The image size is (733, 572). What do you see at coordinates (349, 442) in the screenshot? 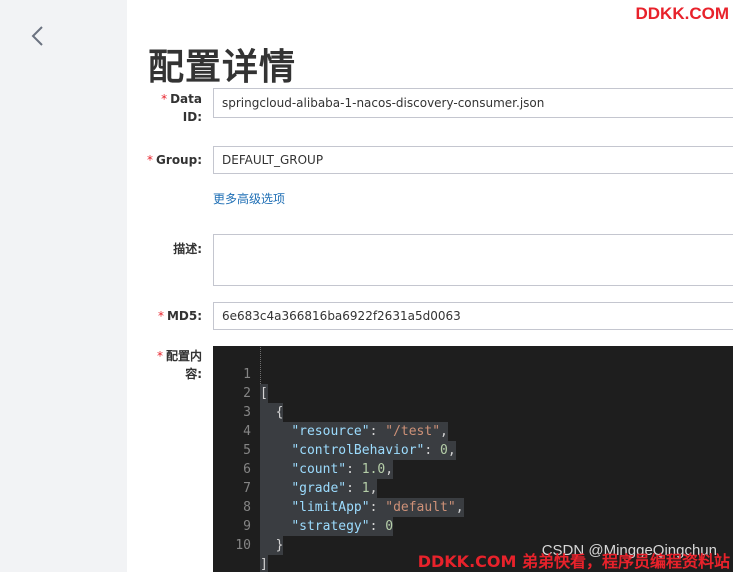
I see `code-line: 4 "controlBehavior": 0,` at bounding box center [349, 442].